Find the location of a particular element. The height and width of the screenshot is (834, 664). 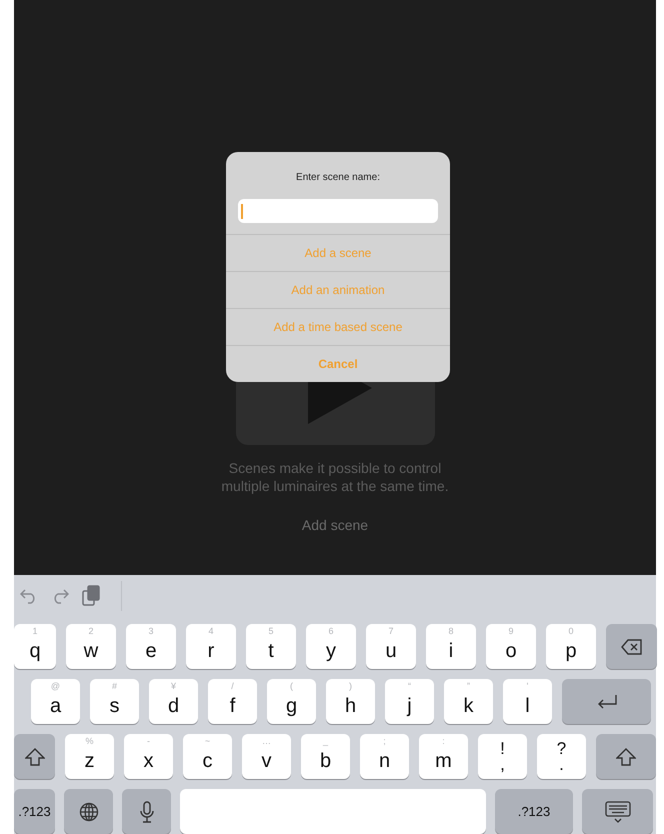

letter-key: k ” is located at coordinates (468, 701).